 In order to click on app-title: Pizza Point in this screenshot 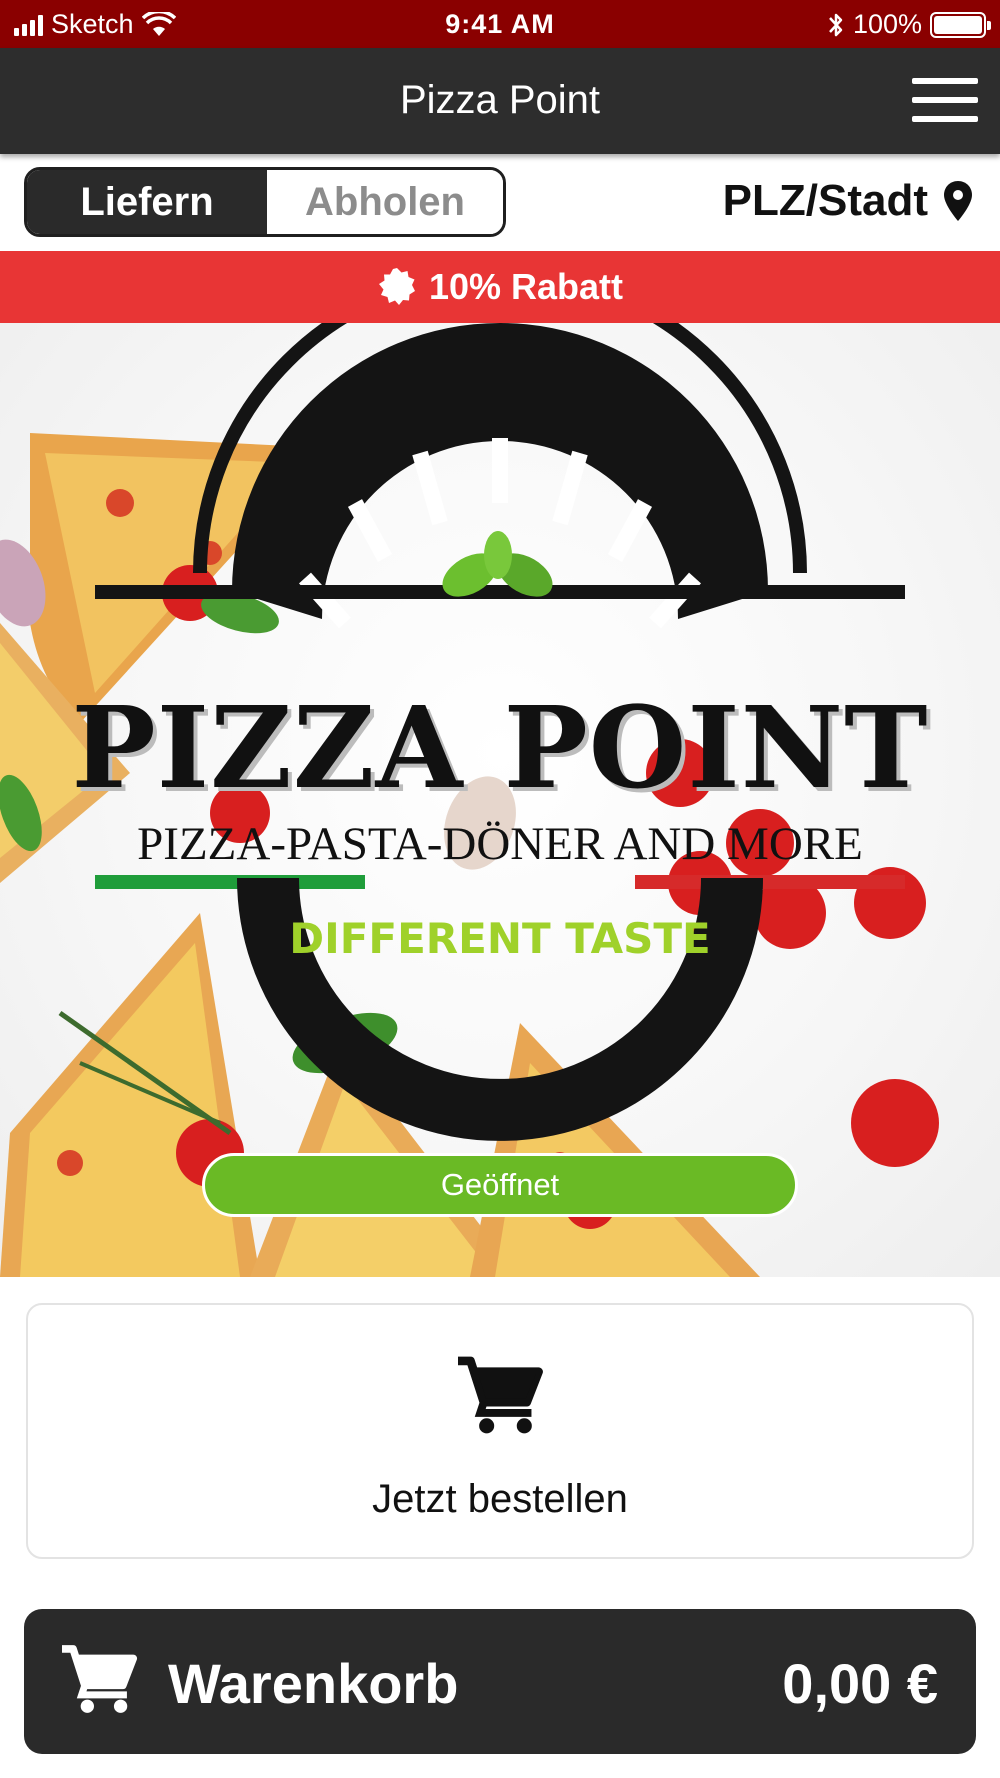, I will do `click(500, 100)`.